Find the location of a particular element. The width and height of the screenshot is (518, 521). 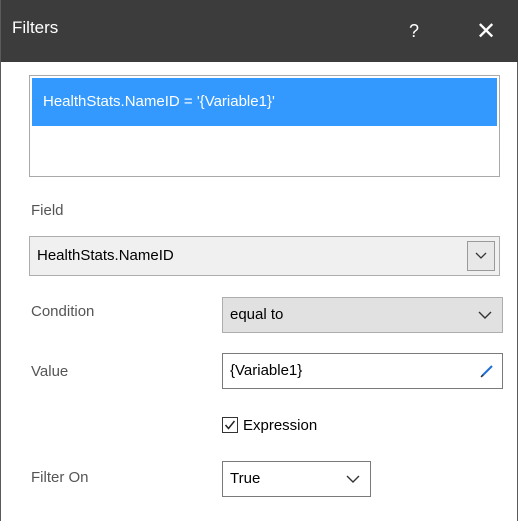

help-icon: ? is located at coordinates (413, 30).